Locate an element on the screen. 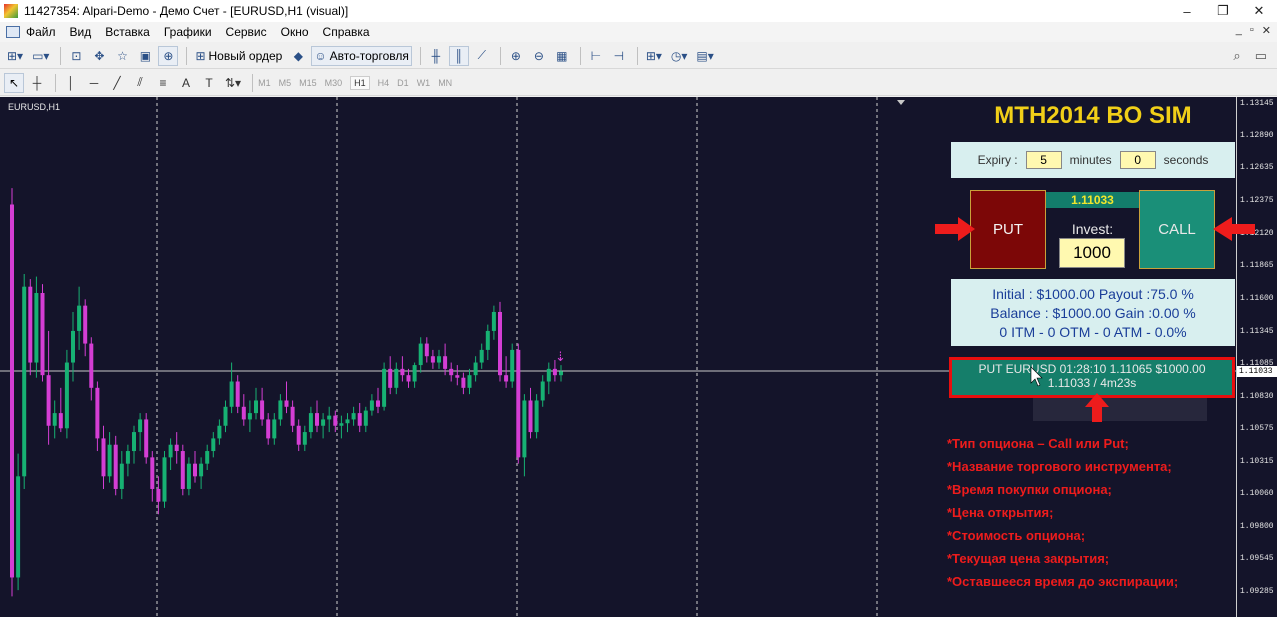 This screenshot has height=617, width=1277. child-window-controls: _ ▫ ✕ is located at coordinates (1253, 30).